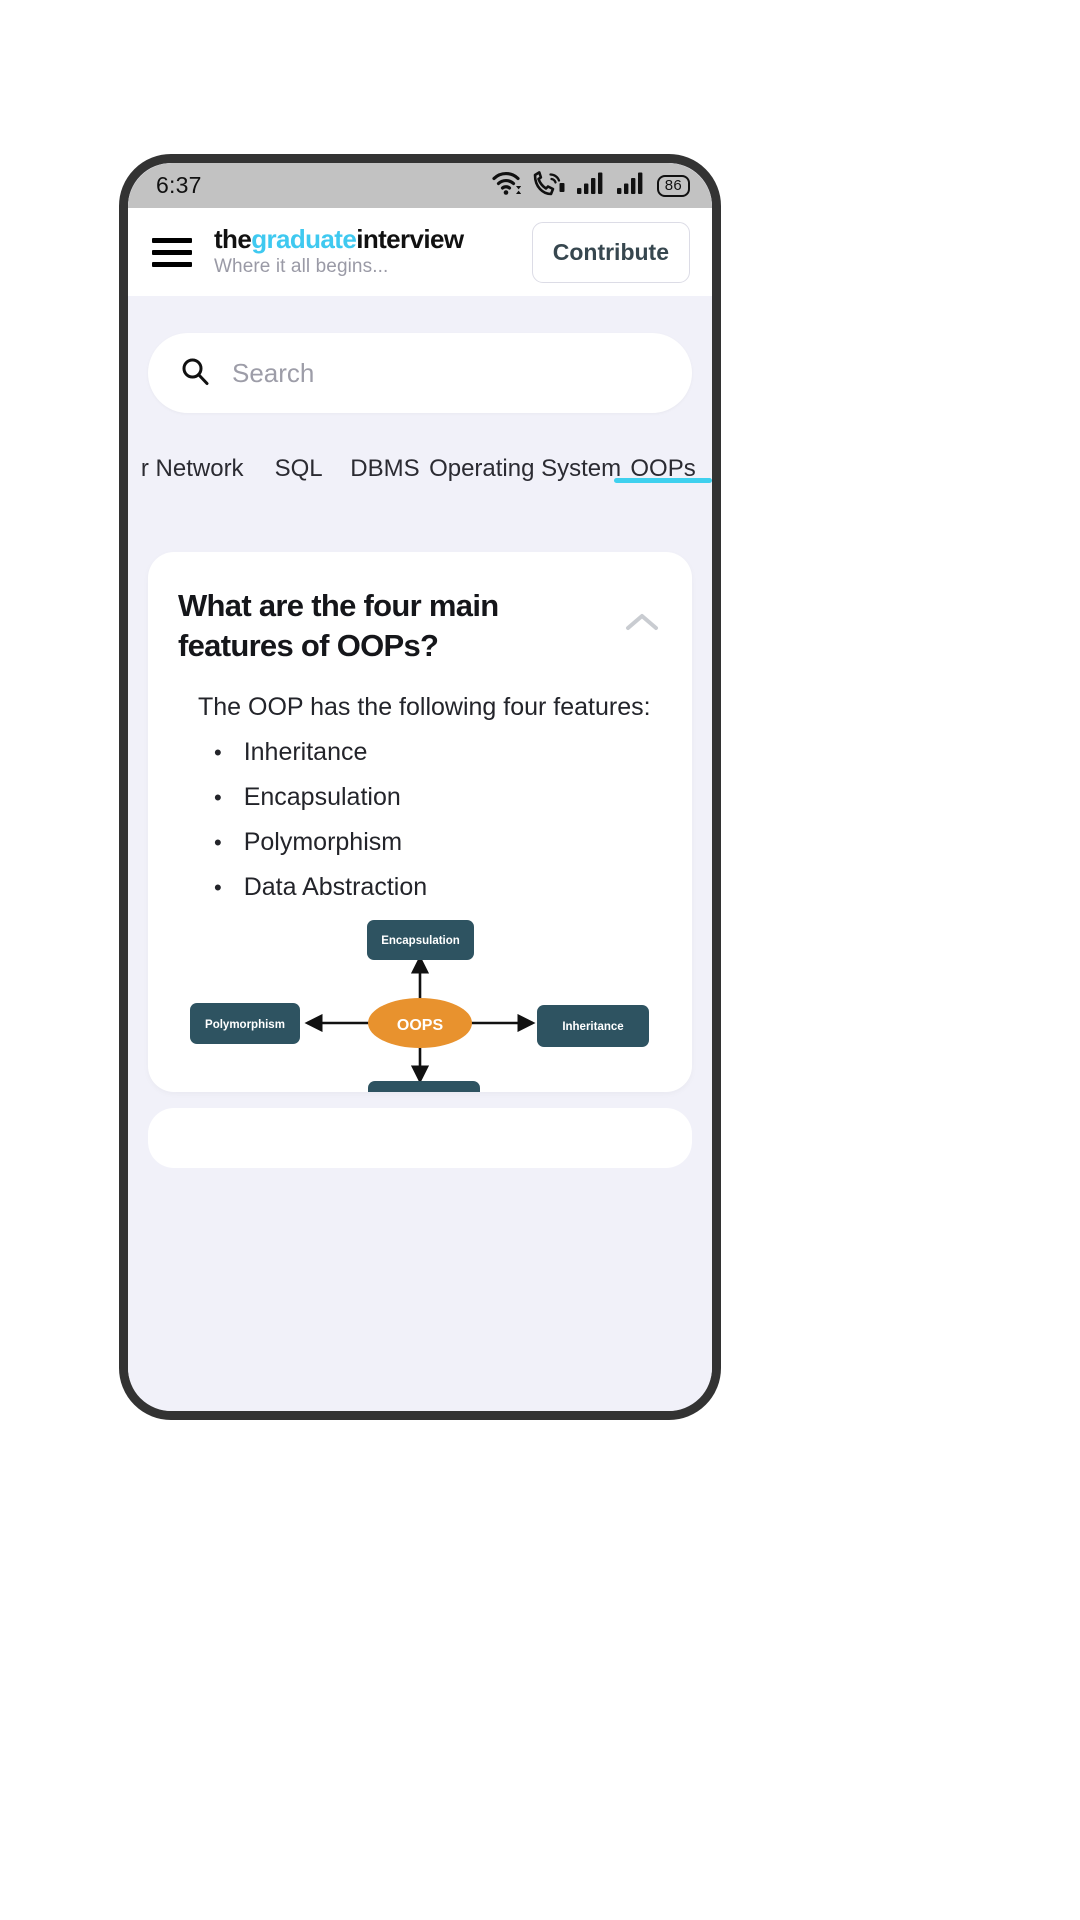 This screenshot has width=1080, height=1920. Describe the element at coordinates (610, 252) in the screenshot. I see `contribute-button: Contribute` at that location.